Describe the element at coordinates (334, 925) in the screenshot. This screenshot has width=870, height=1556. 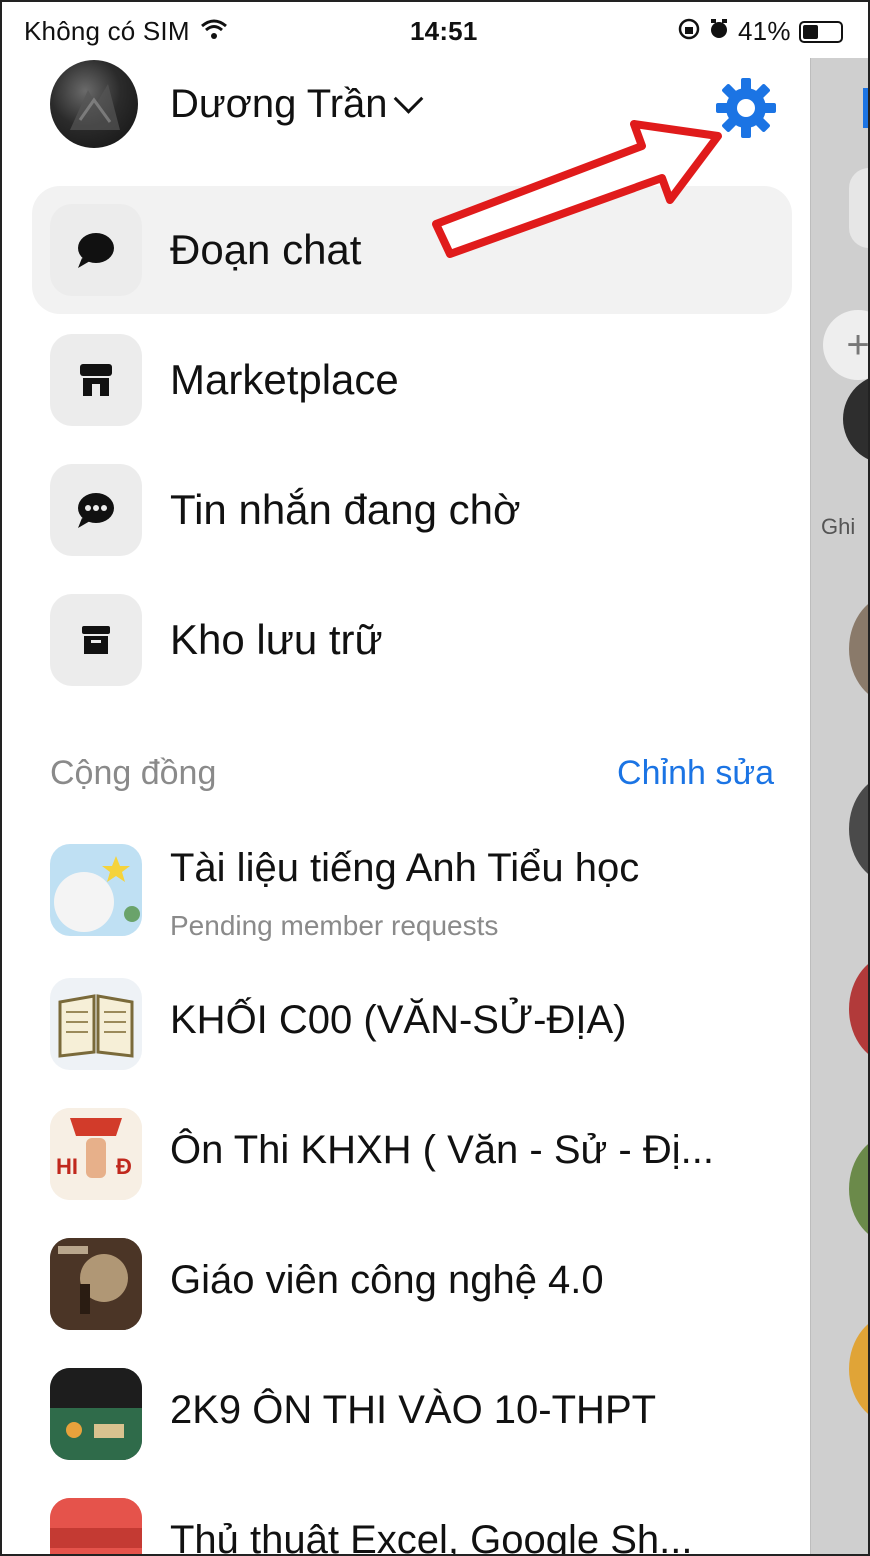
I see `community-subtitle: Pending member requests` at that location.